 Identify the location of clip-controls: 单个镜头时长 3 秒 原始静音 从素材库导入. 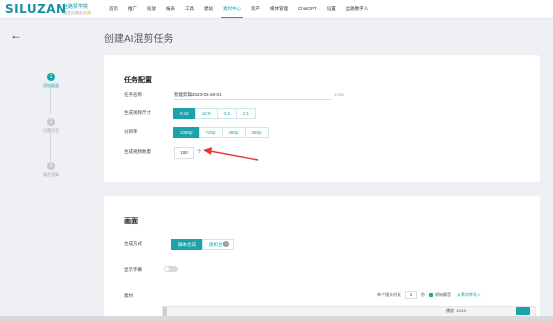
(429, 295).